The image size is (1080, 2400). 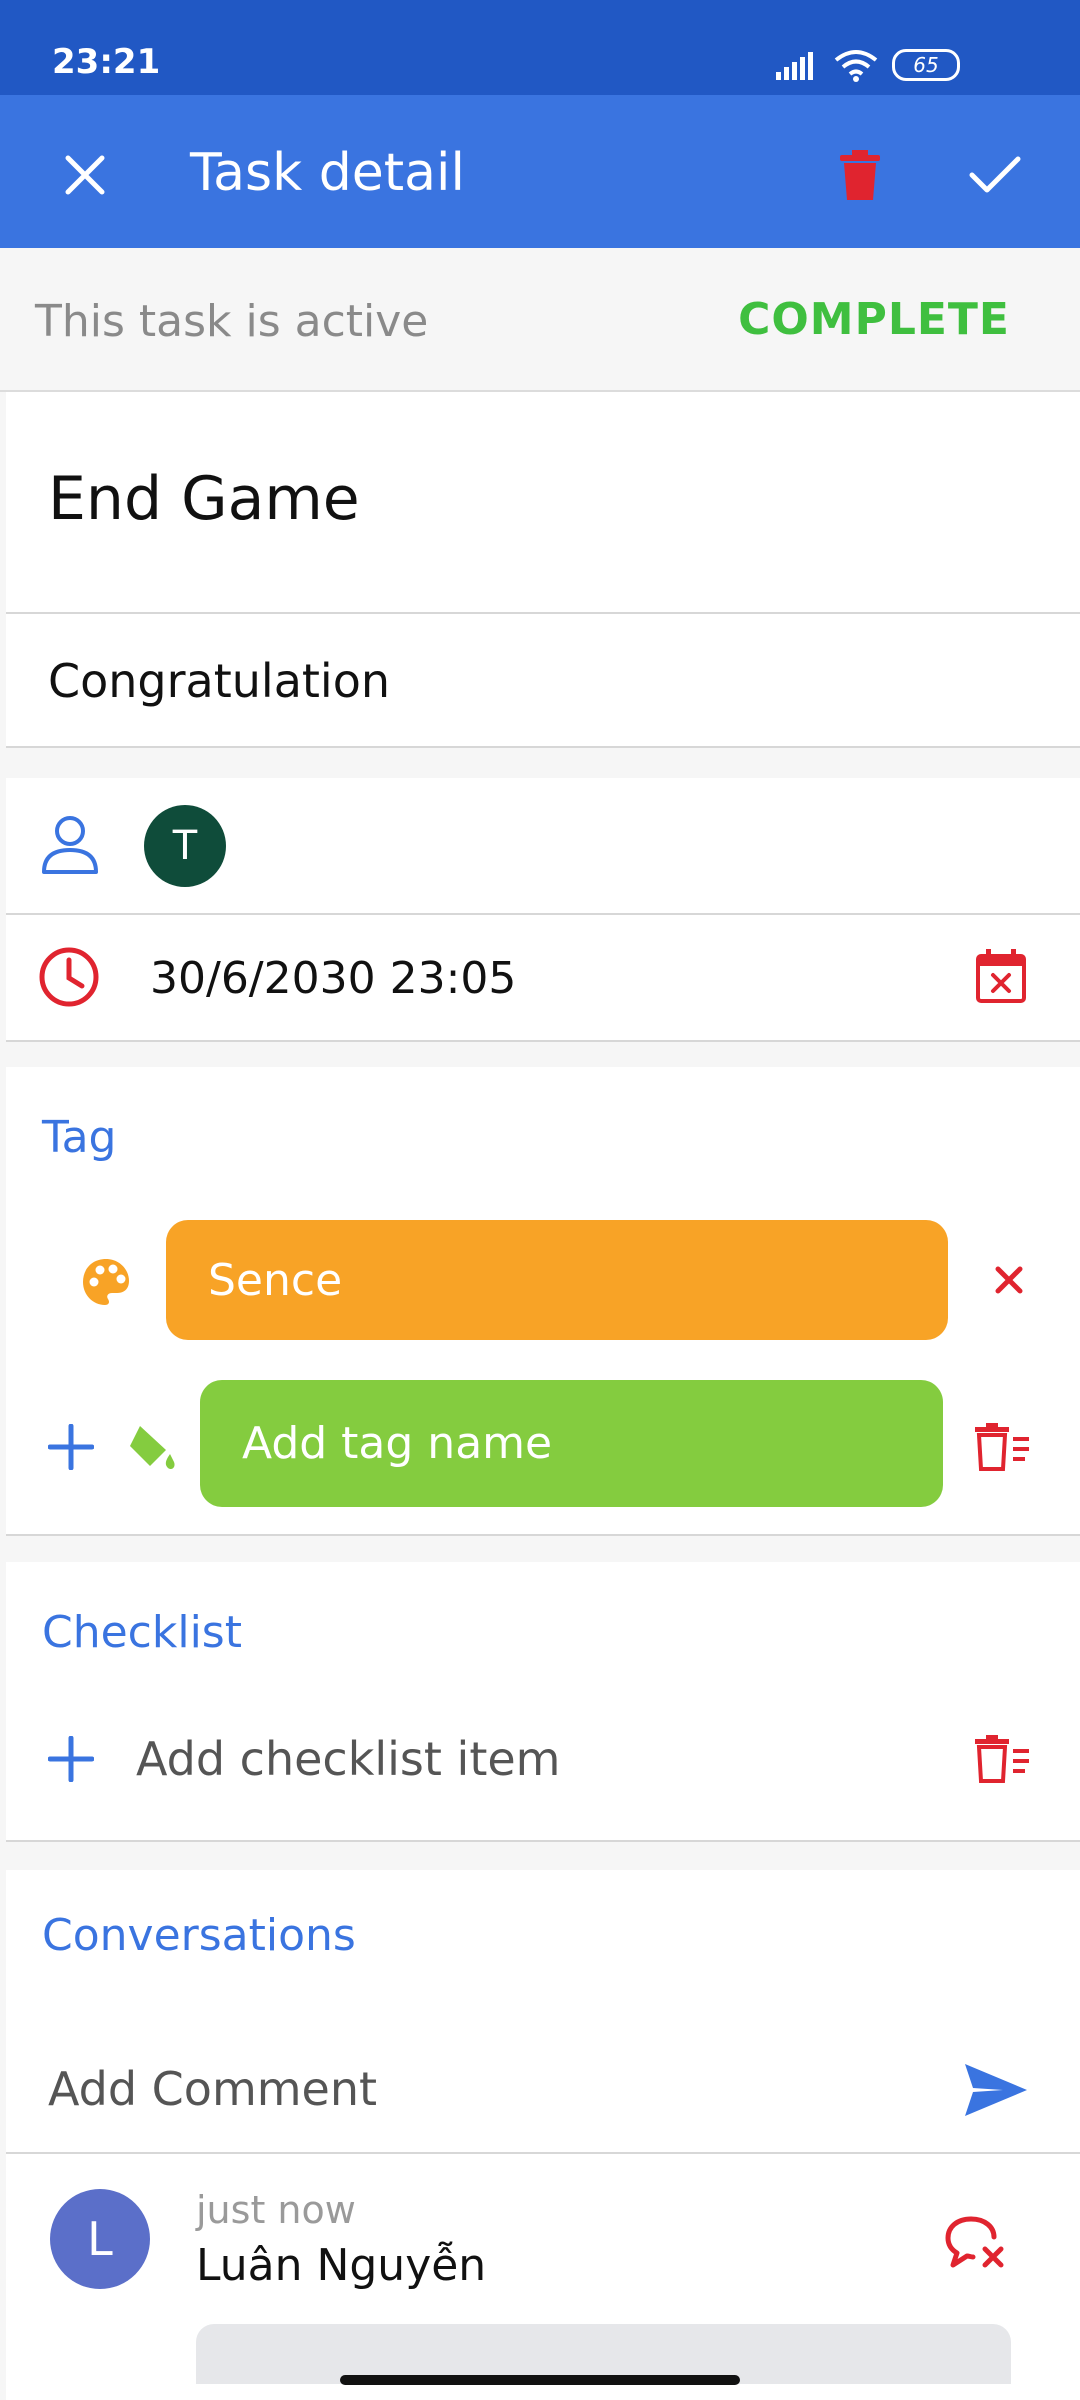 I want to click on complete-button: COMPLETE, so click(x=874, y=319).